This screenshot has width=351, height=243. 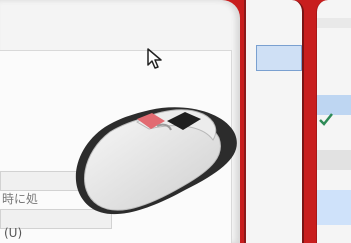 I want to click on arrow-pointer-icon, so click(x=154, y=58).